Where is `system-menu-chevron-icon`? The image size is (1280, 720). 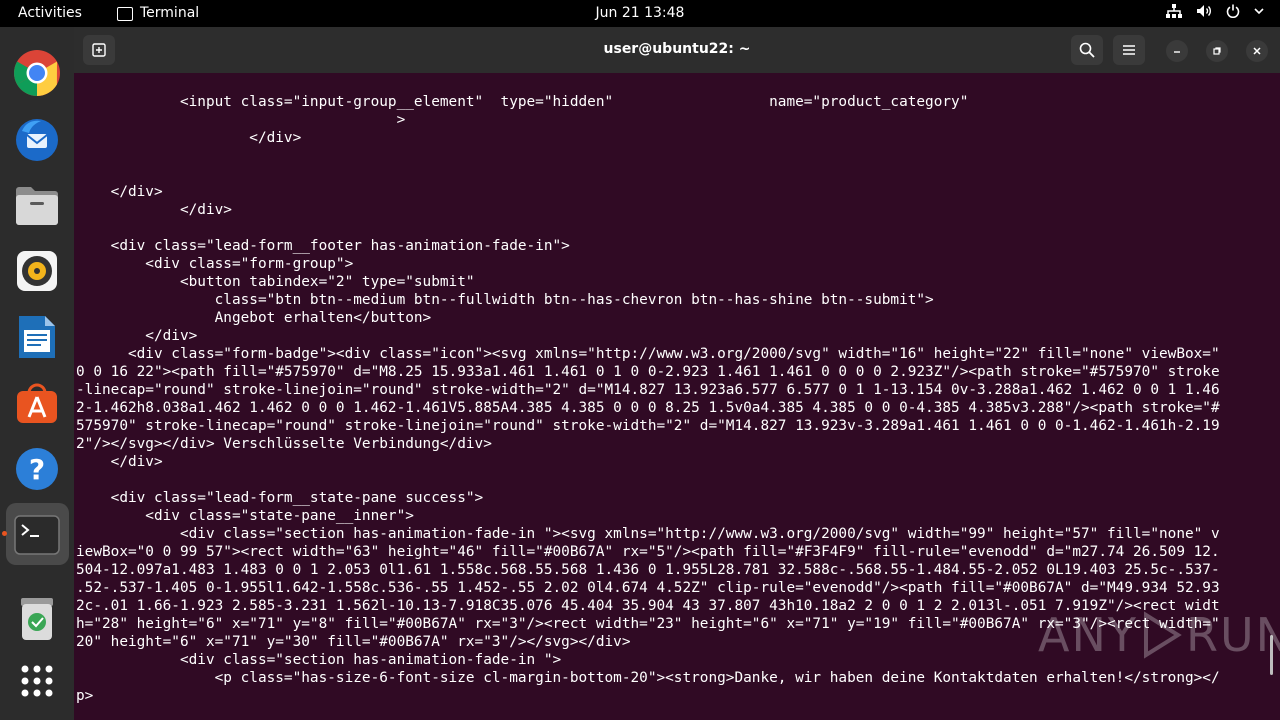
system-menu-chevron-icon is located at coordinates (1259, 11).